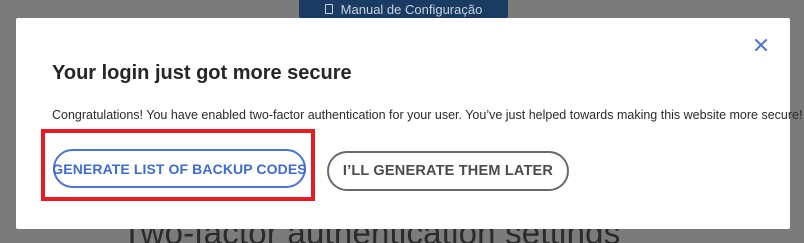 This screenshot has width=804, height=243. What do you see at coordinates (179, 168) in the screenshot?
I see `generate-backup-codes-button: GENERATE LIST OF BACKUP CODES` at bounding box center [179, 168].